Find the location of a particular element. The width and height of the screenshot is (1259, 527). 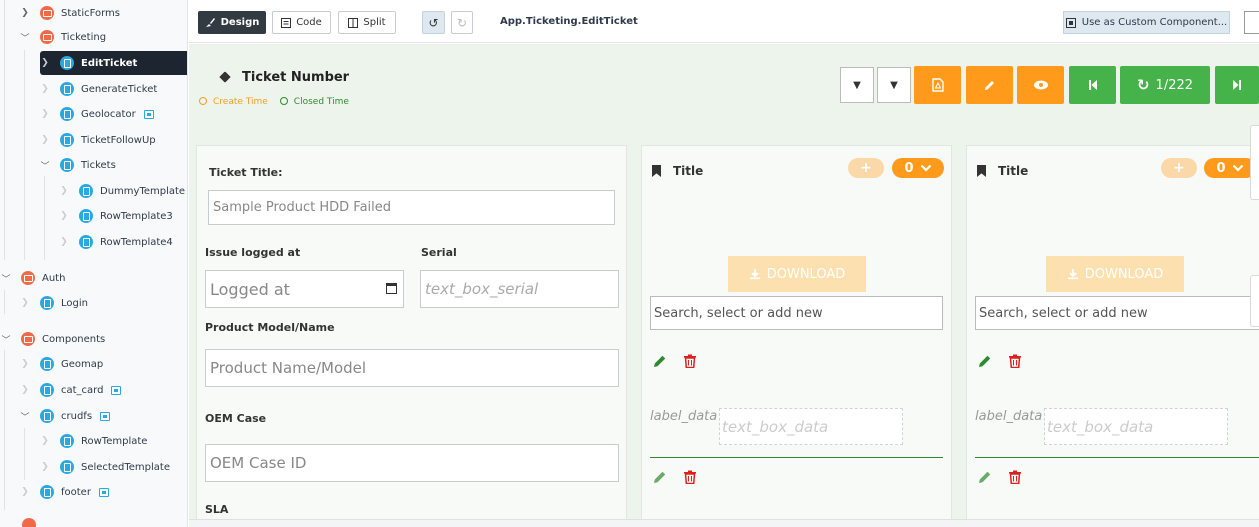

sidebar-item-footer: ❯ footer is located at coordinates (64, 492).